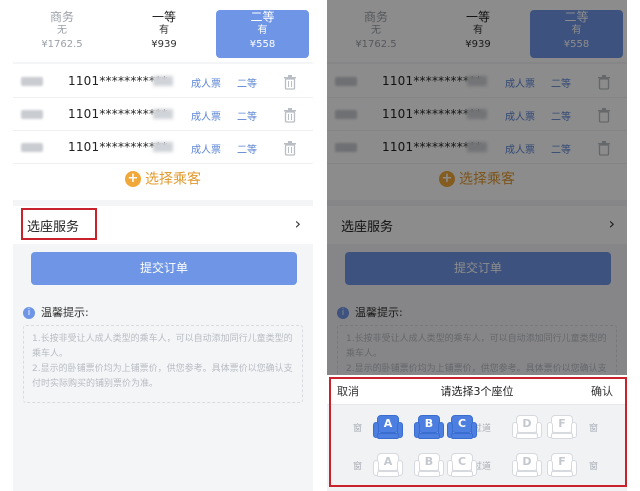  I want to click on add-passenger-label: 选择乘客, so click(173, 179).